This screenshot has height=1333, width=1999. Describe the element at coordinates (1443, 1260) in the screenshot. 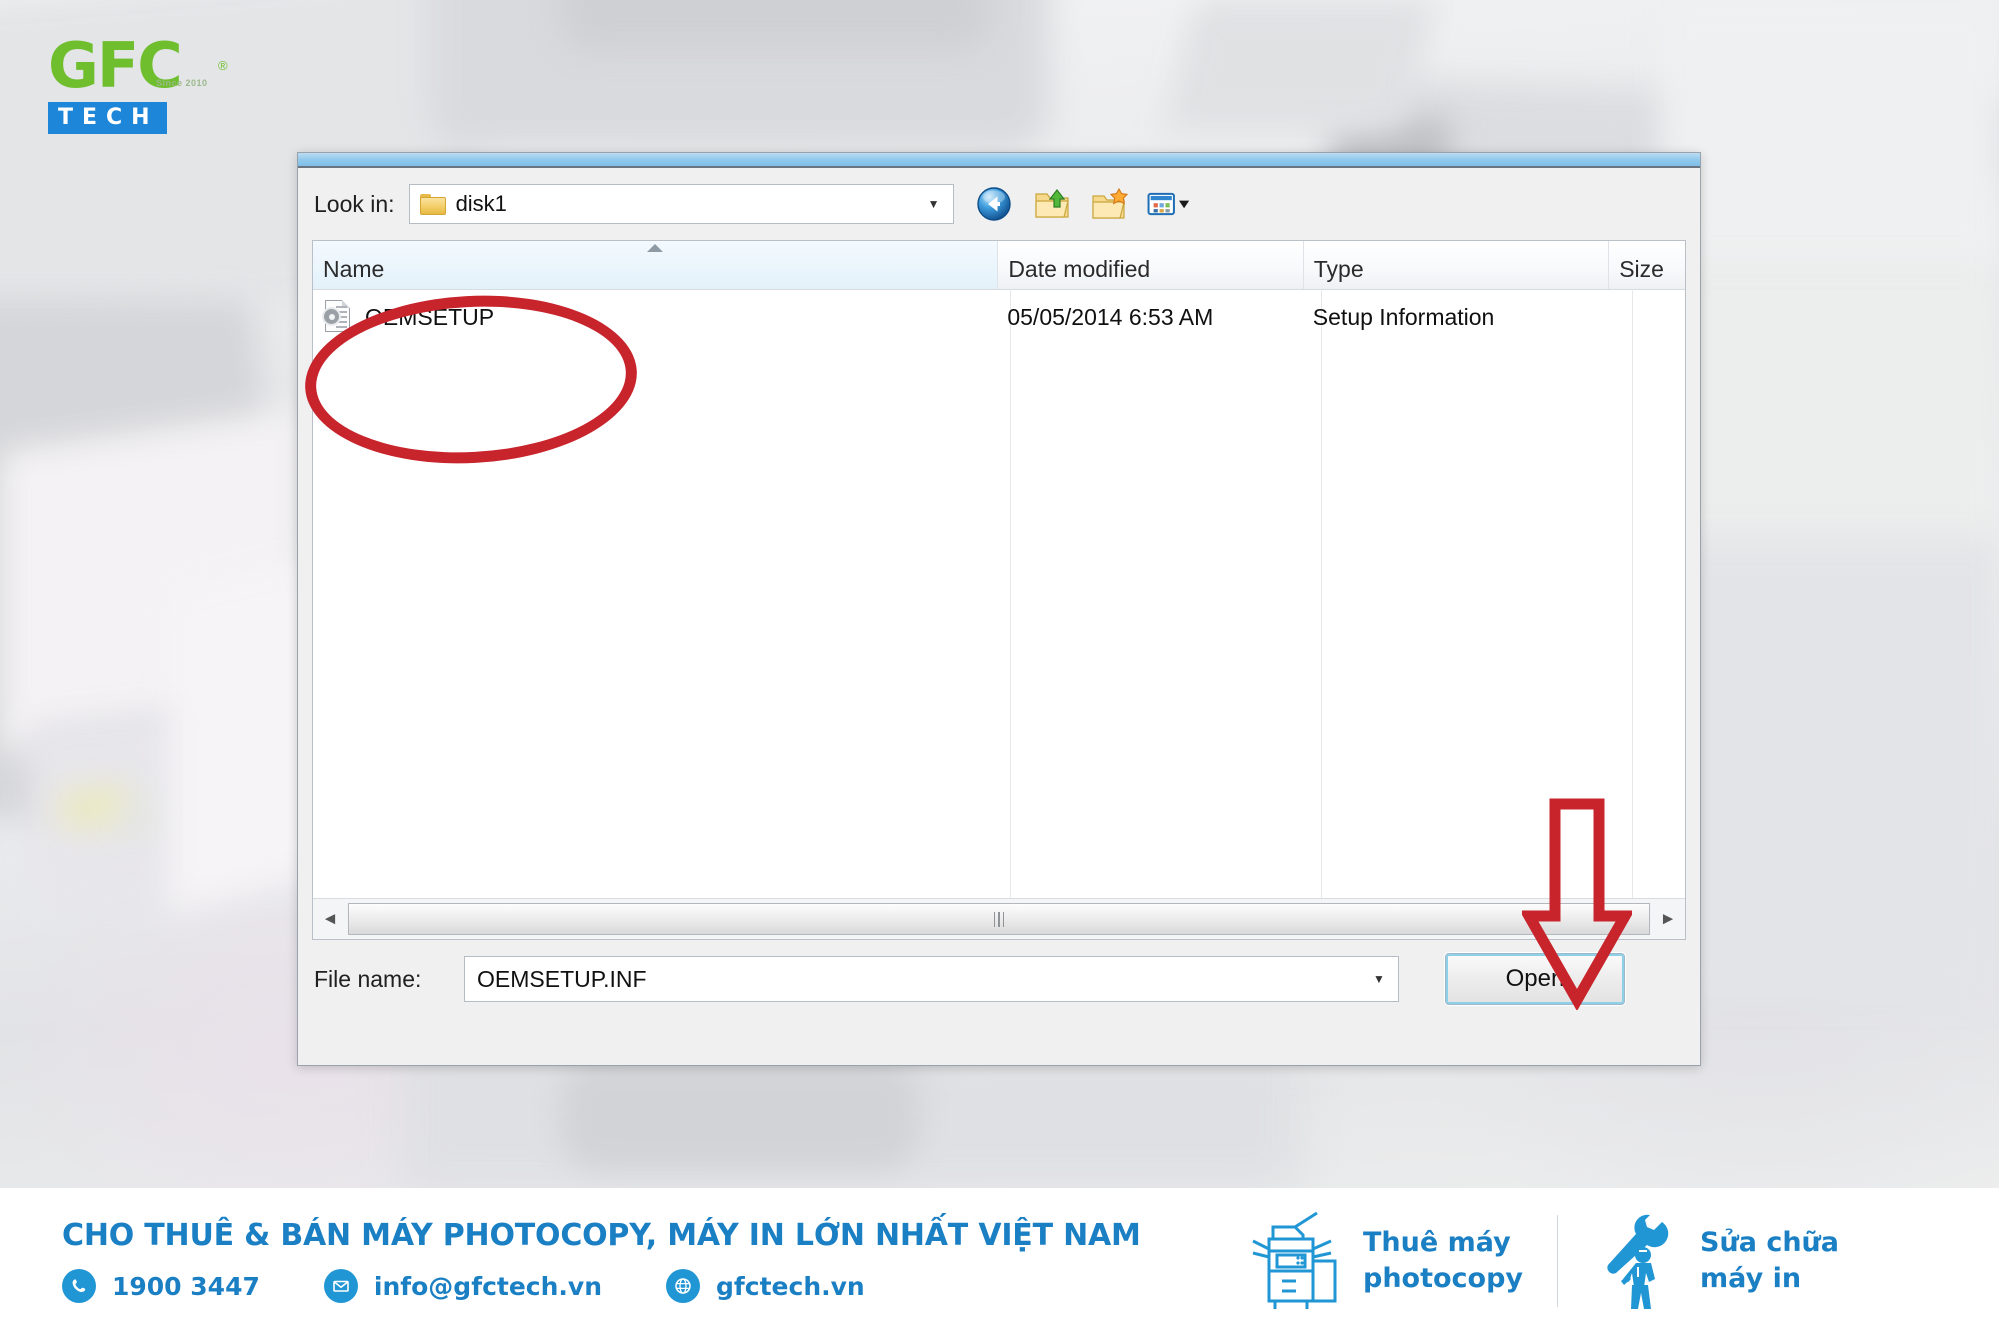

I see `service-rent-label: Thuê máy photocopy` at that location.